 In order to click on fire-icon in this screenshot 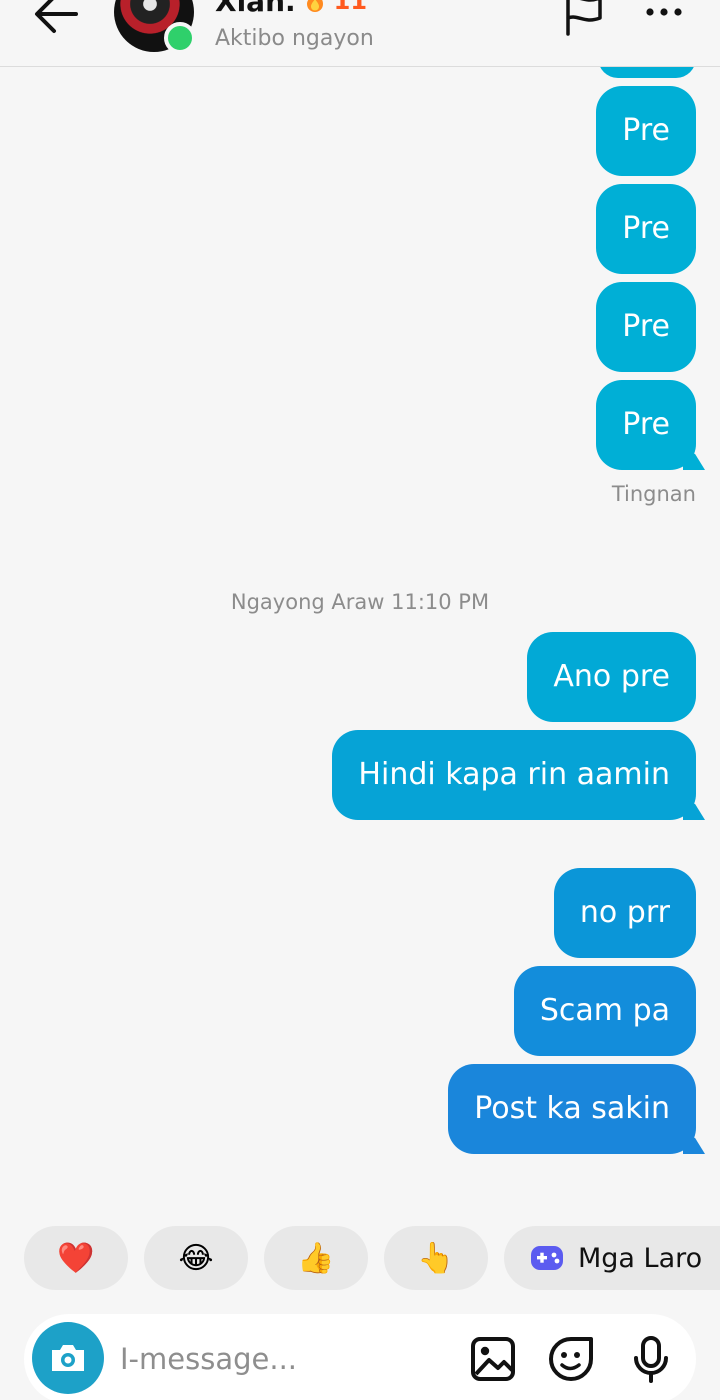, I will do `click(314, 6)`.